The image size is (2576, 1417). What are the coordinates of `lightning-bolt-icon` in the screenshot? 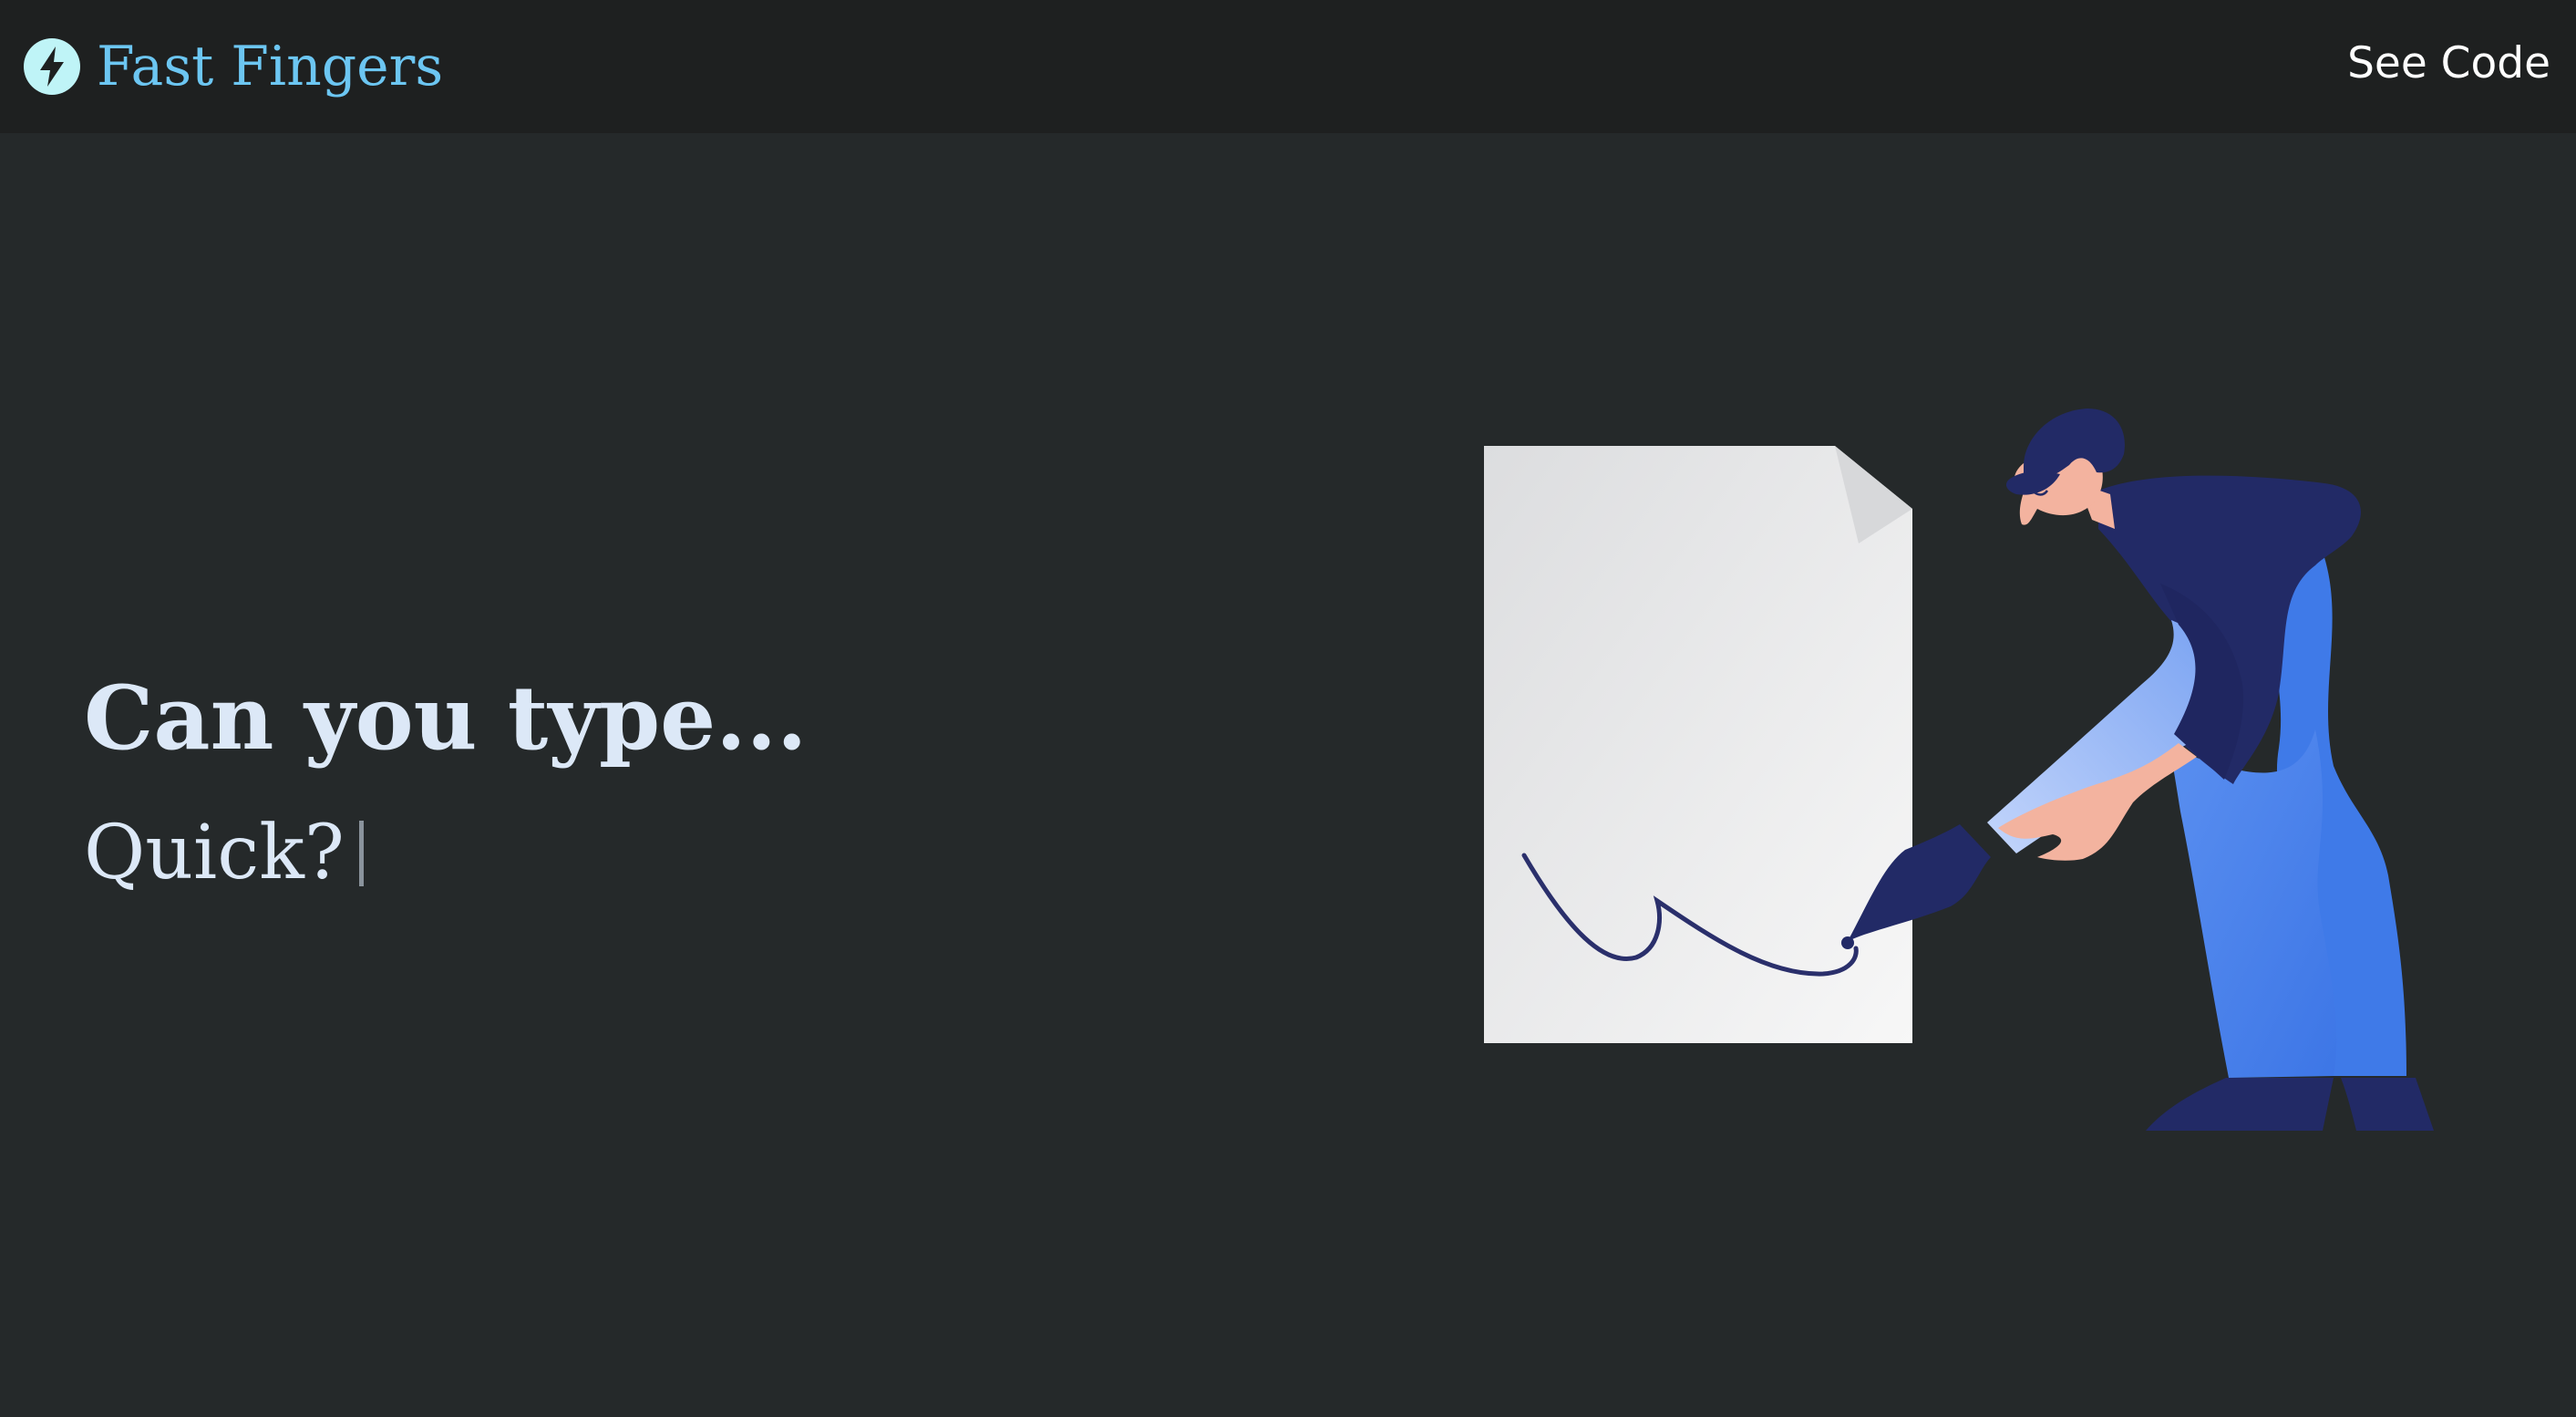 It's located at (52, 66).